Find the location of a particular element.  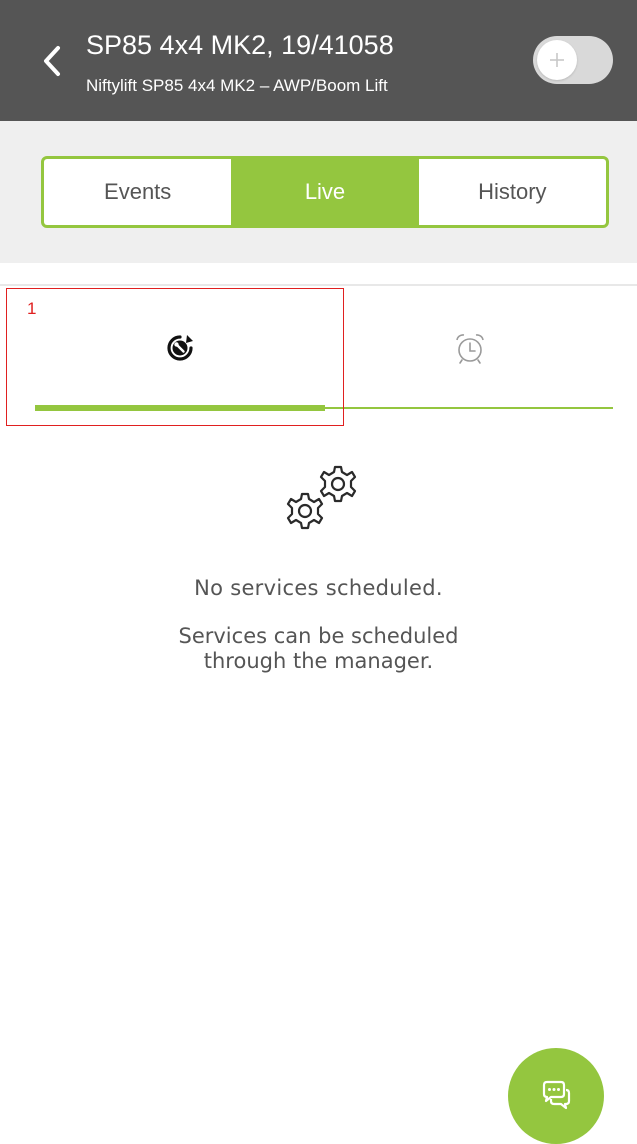

page-title: SP85 4x4 MK2, 19/41058 is located at coordinates (240, 45).